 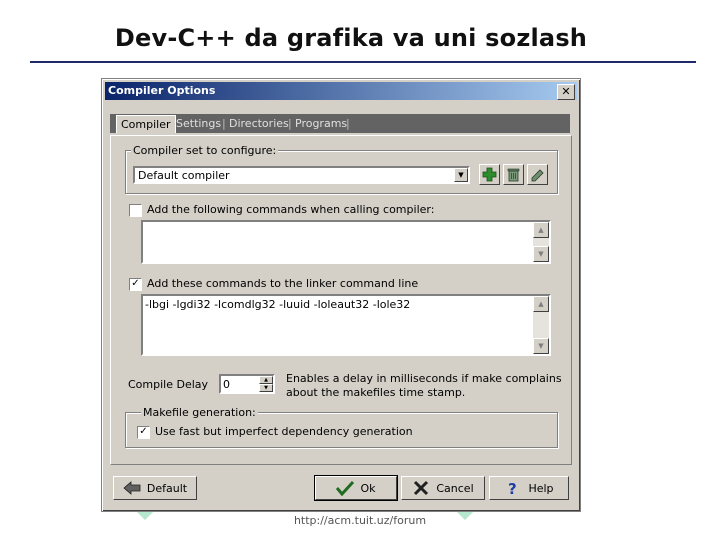 I want to click on compile-delay-spin-buttons: ▲ ▼, so click(x=266, y=384).